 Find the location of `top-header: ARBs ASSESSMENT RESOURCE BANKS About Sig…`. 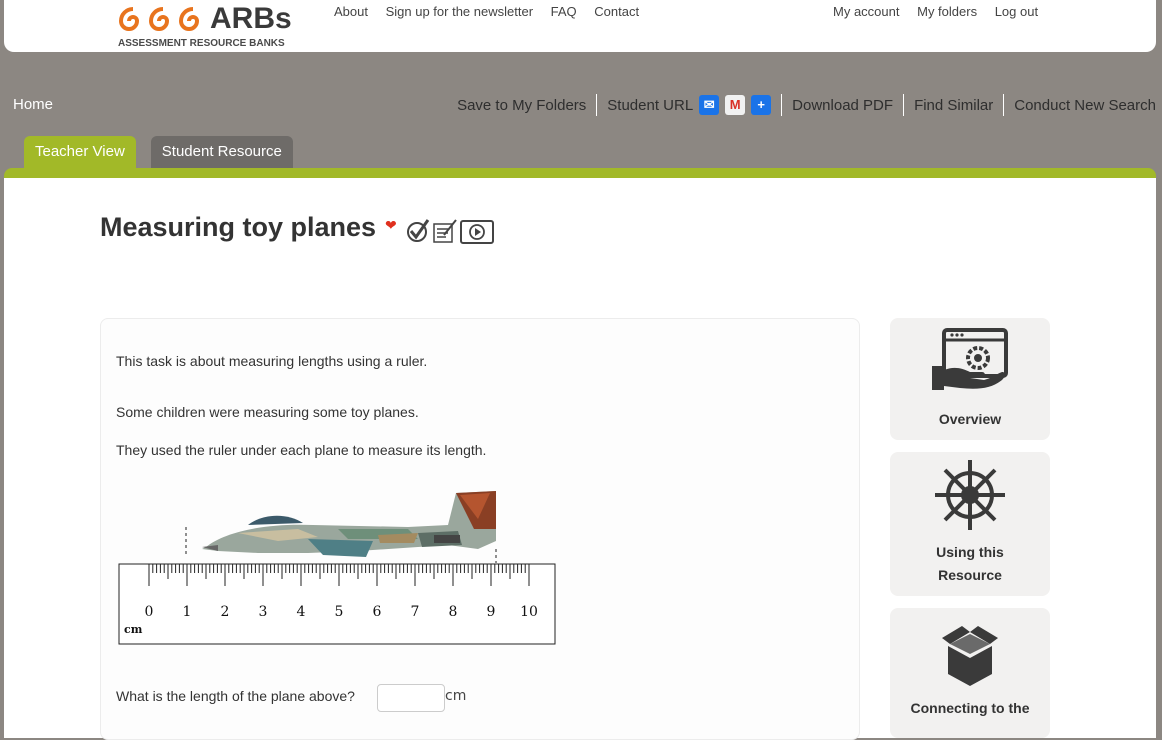

top-header: ARBs ASSESSMENT RESOURCE BANKS About Sig… is located at coordinates (580, 26).